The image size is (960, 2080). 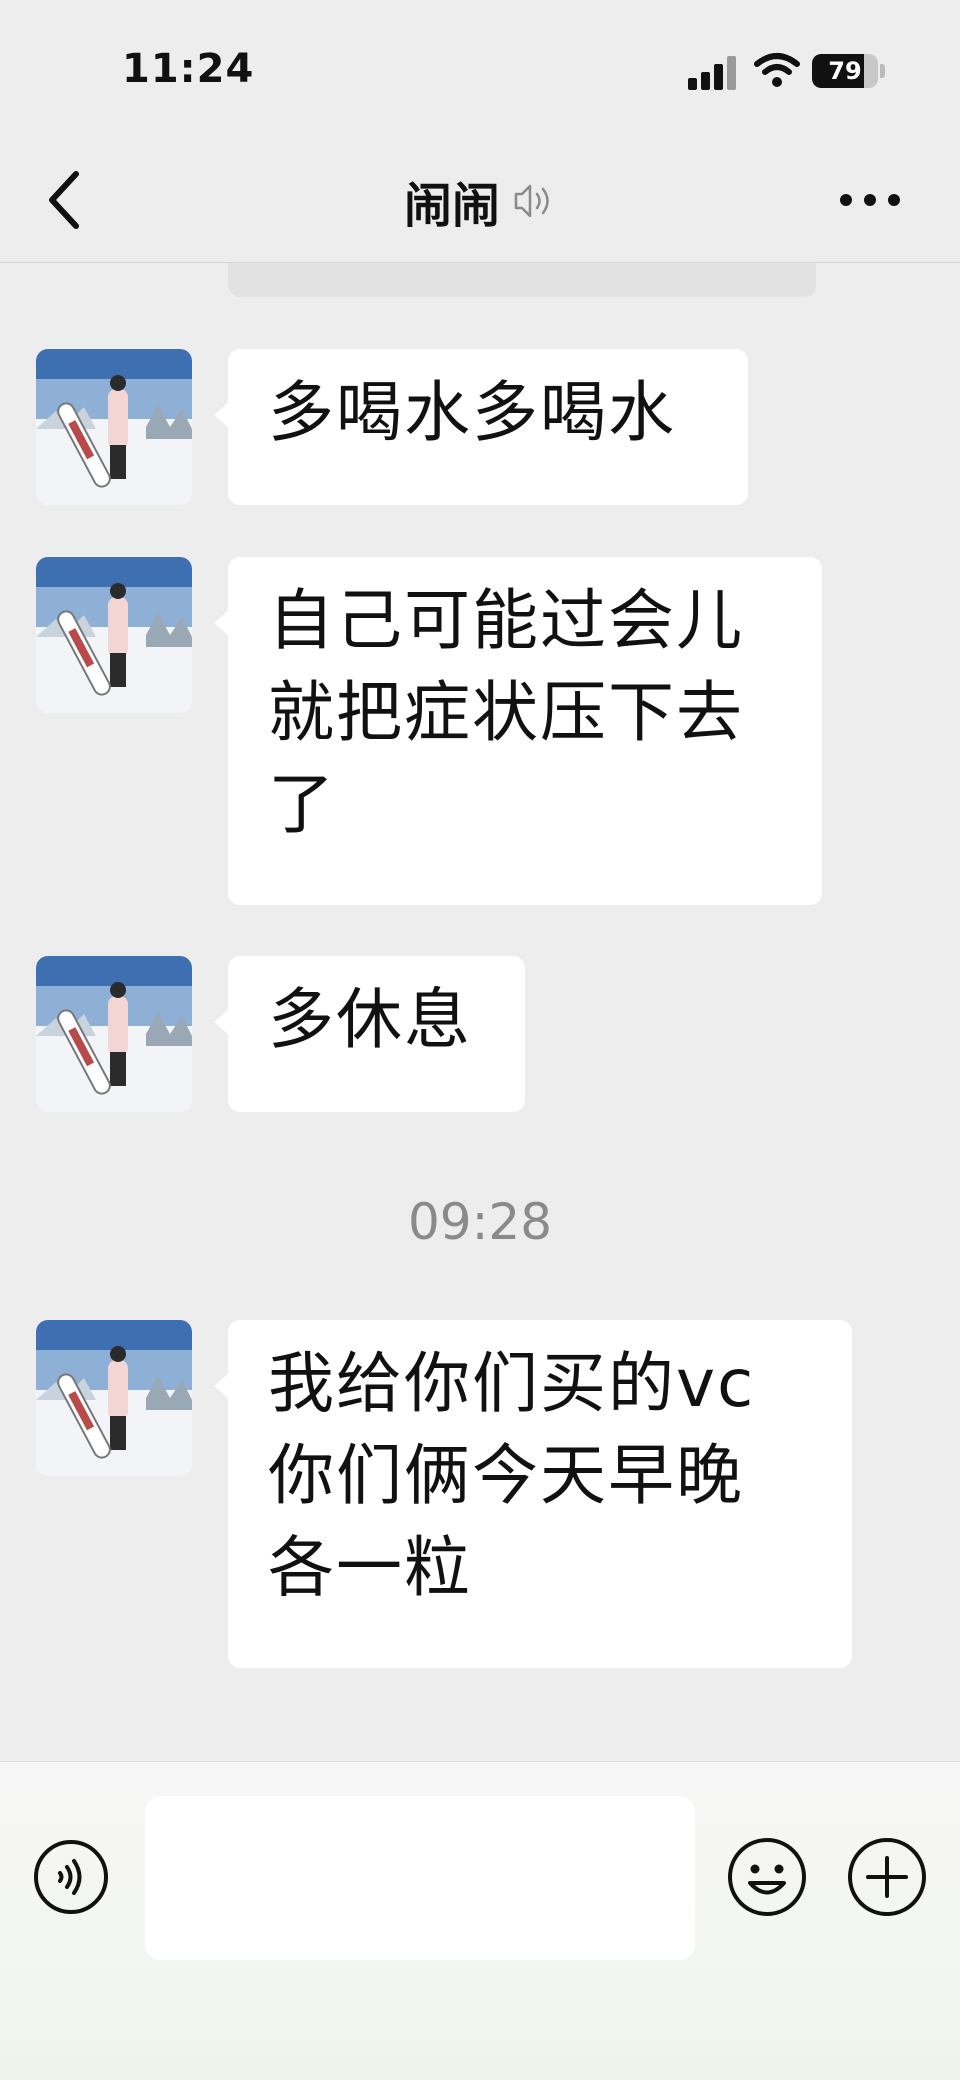 I want to click on battery-icon: 79, so click(x=845, y=71).